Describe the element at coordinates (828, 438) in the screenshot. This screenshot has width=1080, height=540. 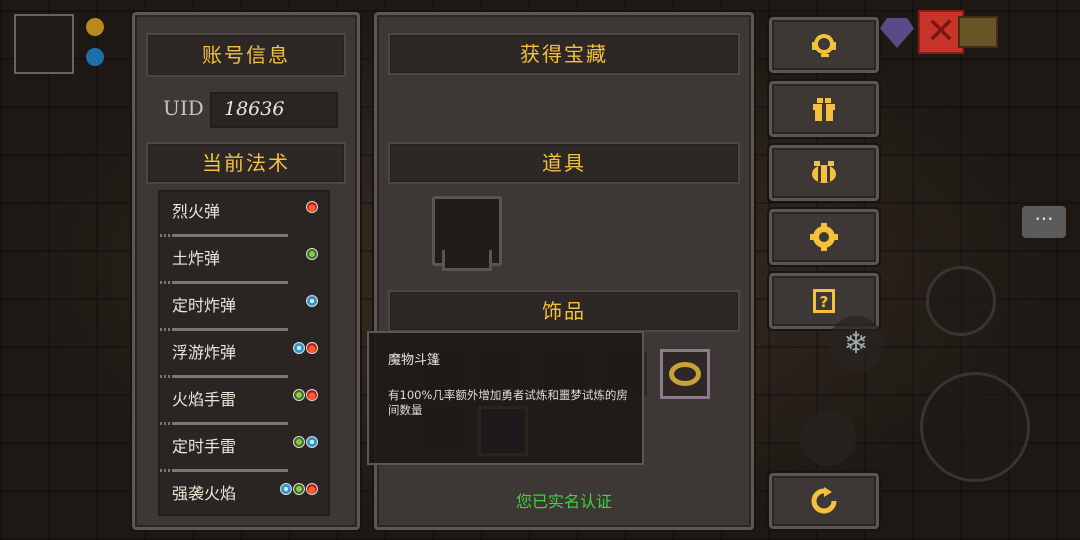
I see `fire-skill-icon` at that location.